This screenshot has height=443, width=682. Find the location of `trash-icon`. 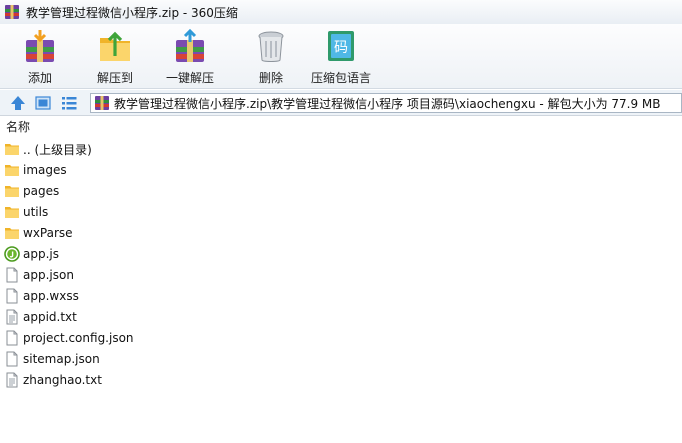

trash-icon is located at coordinates (271, 46).